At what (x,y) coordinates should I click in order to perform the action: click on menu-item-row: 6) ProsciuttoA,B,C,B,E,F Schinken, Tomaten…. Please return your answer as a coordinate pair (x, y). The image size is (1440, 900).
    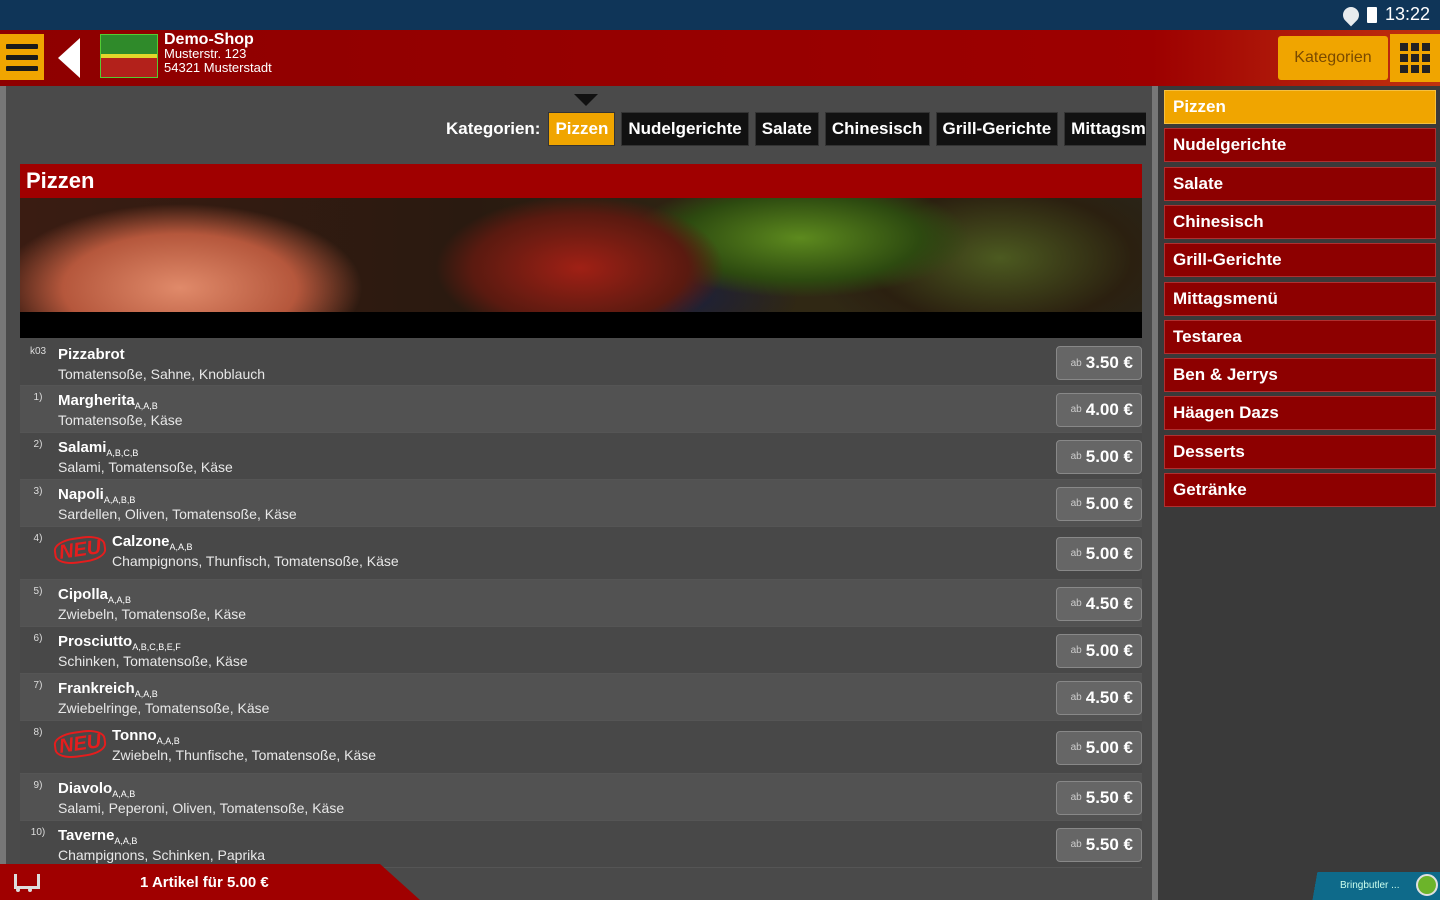
    Looking at the image, I should click on (581, 650).